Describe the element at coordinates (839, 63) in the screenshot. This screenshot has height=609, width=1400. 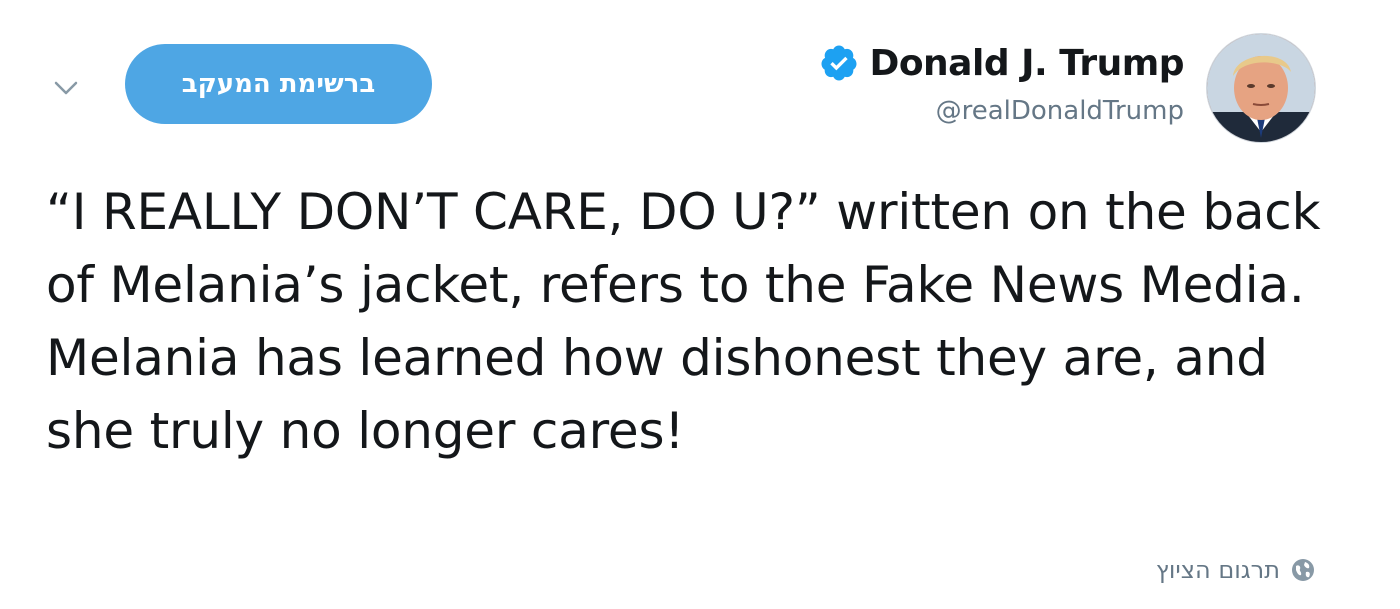
I see `verified-badge-icon` at that location.